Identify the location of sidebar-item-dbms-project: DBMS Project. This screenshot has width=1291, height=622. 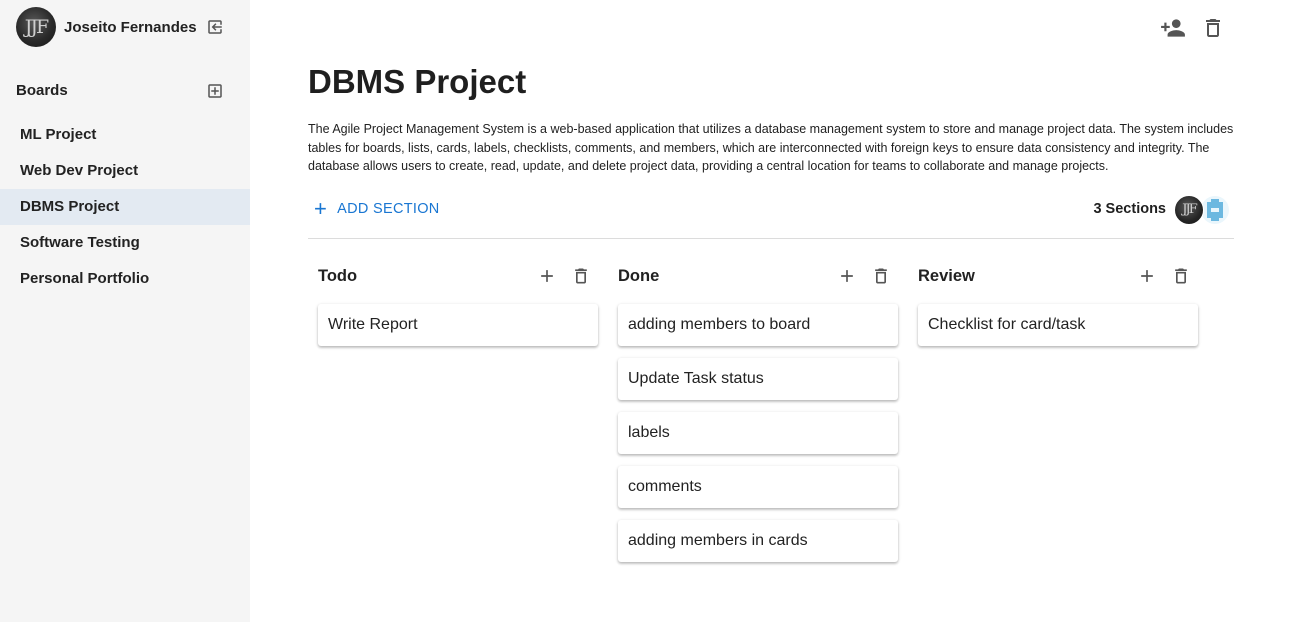
(125, 207).